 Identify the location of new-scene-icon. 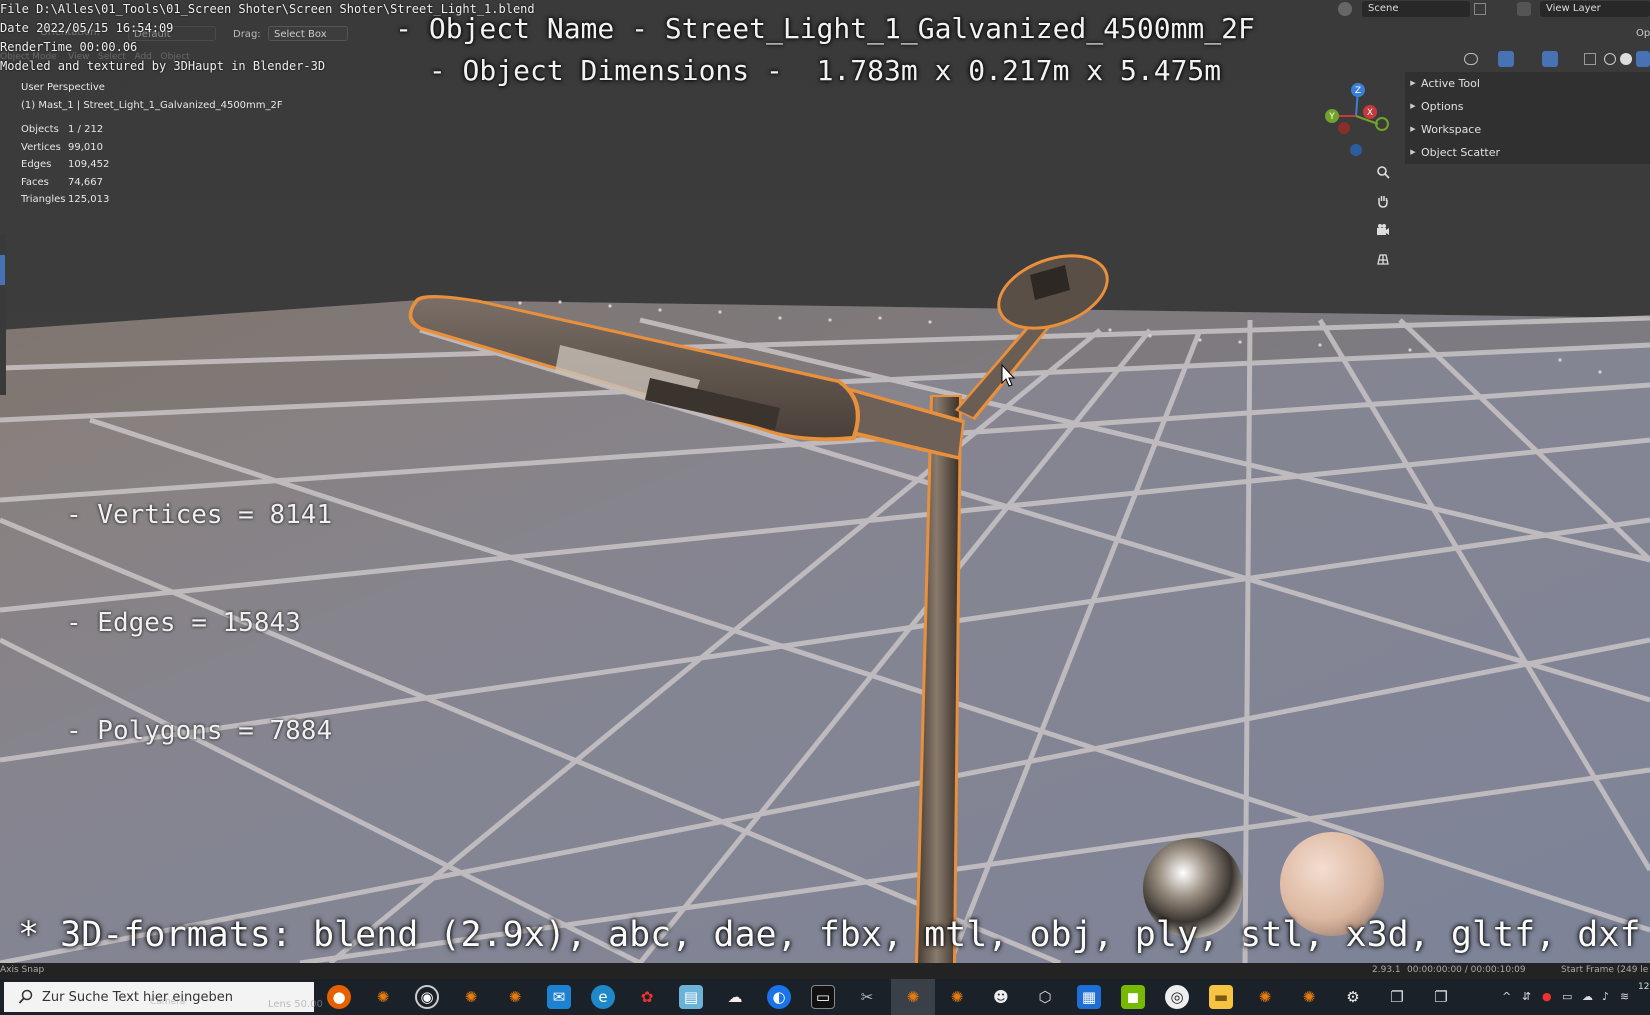
(1480, 9).